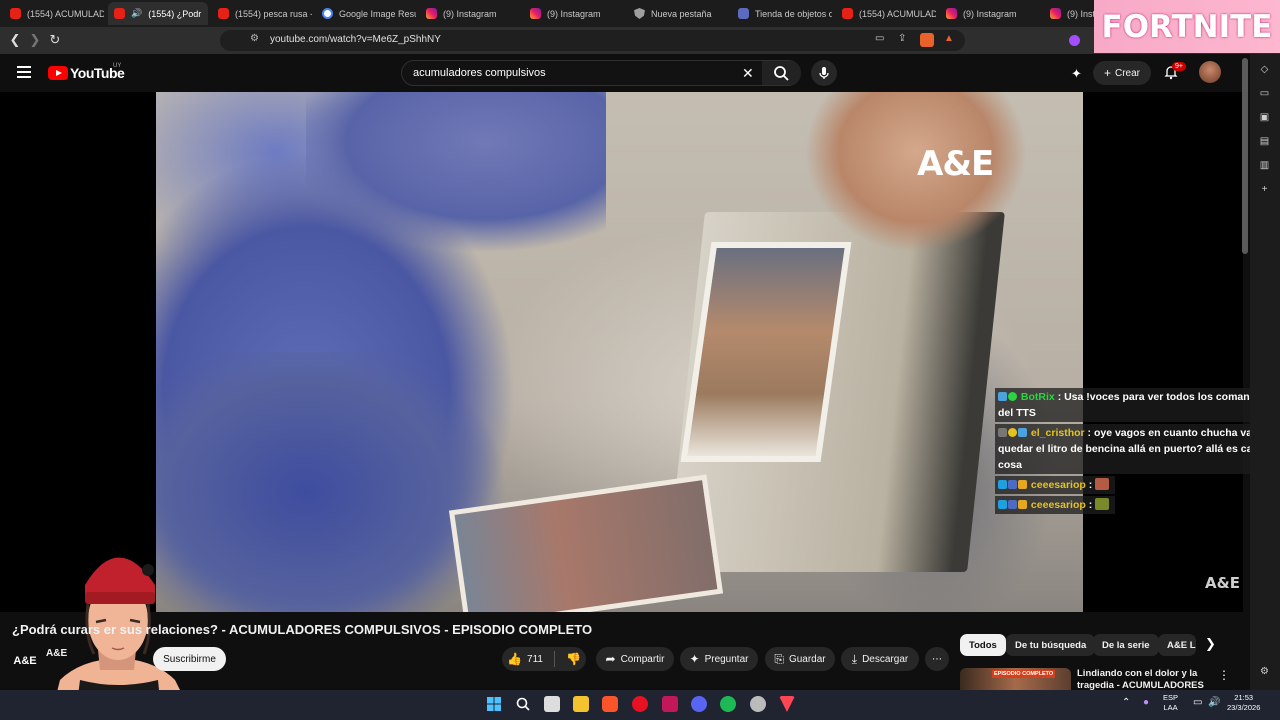 The height and width of the screenshot is (720, 1280). I want to click on video-scene, so click(331, 482).